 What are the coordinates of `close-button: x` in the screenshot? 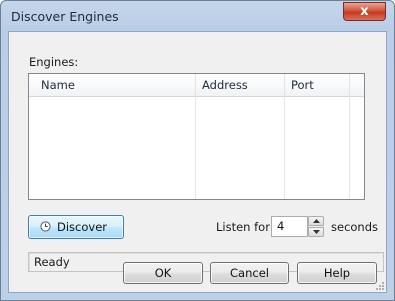 It's located at (364, 11).